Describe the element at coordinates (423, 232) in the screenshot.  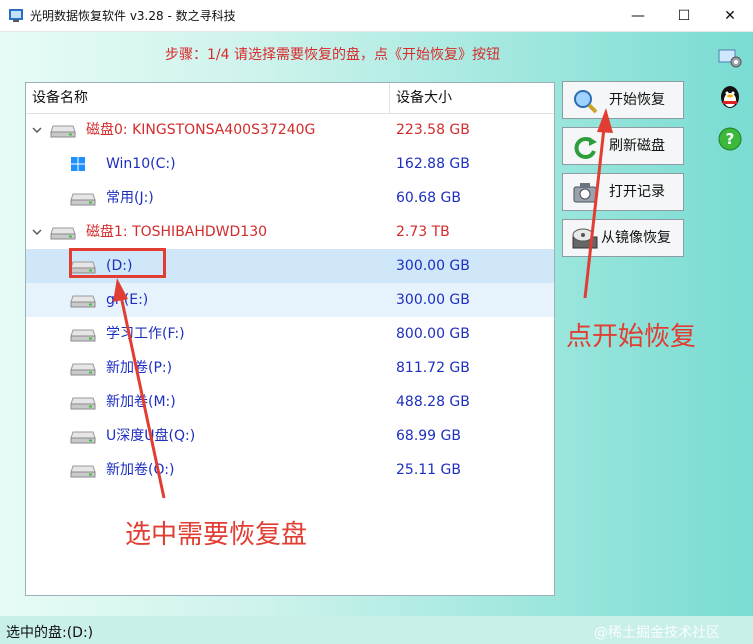
I see `disk-size: 2.73 TB` at that location.